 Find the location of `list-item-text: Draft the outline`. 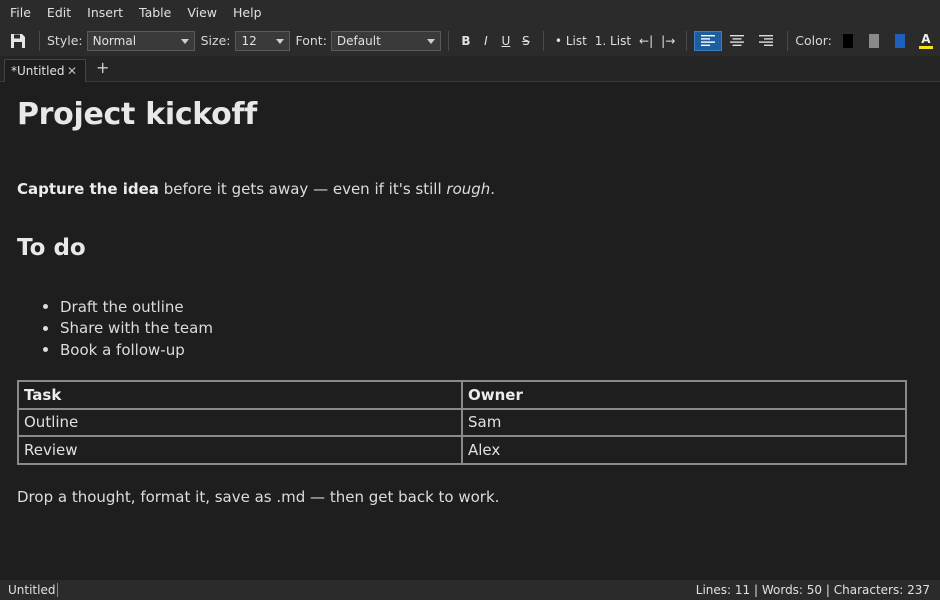

list-item-text: Draft the outline is located at coordinates (122, 306).